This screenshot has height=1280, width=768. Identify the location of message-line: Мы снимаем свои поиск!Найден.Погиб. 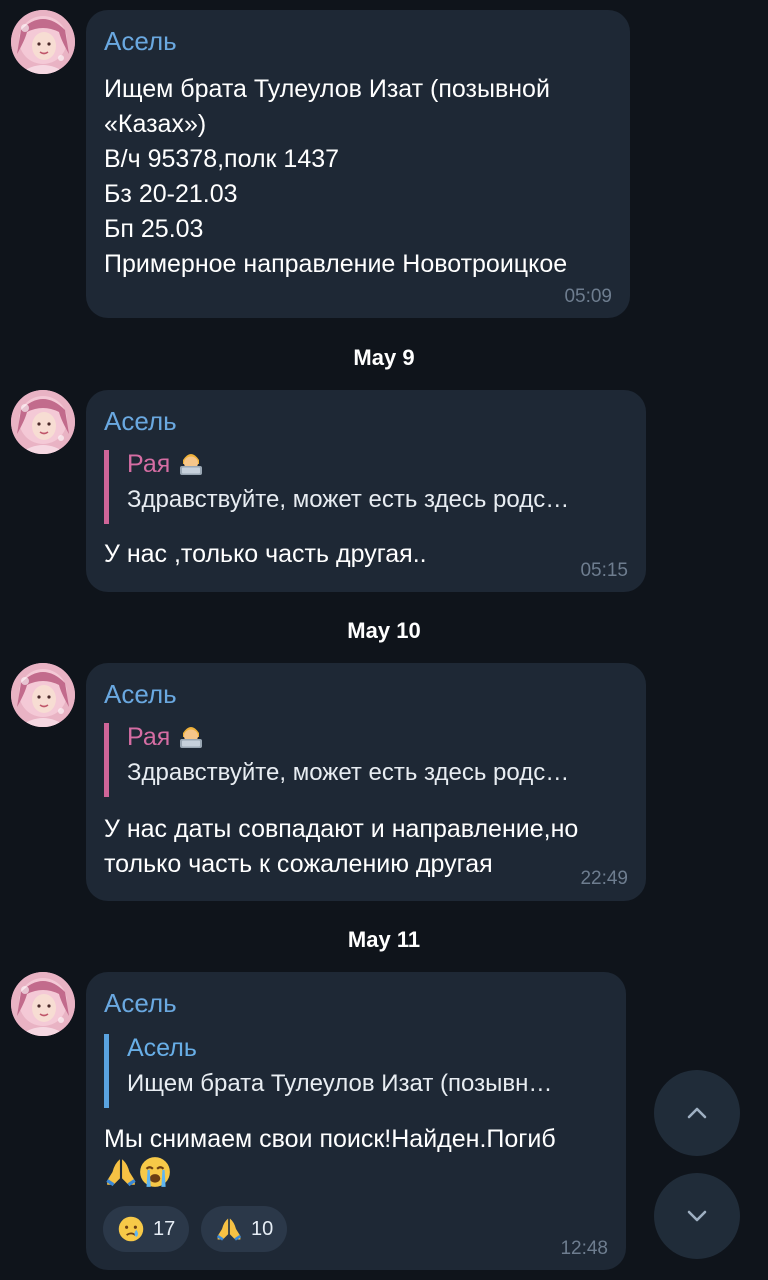
(330, 1139).